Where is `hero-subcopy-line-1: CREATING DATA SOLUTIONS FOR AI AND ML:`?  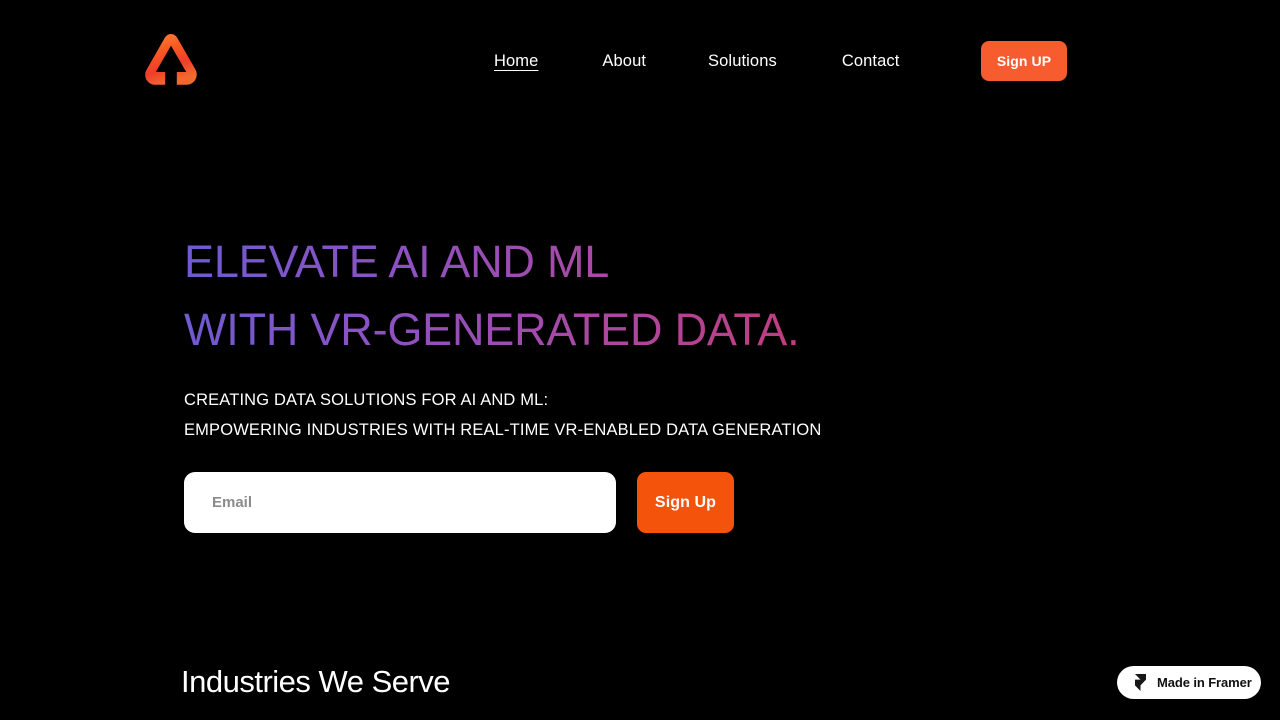 hero-subcopy-line-1: CREATING DATA SOLUTIONS FOR AI AND ML: is located at coordinates (366, 400).